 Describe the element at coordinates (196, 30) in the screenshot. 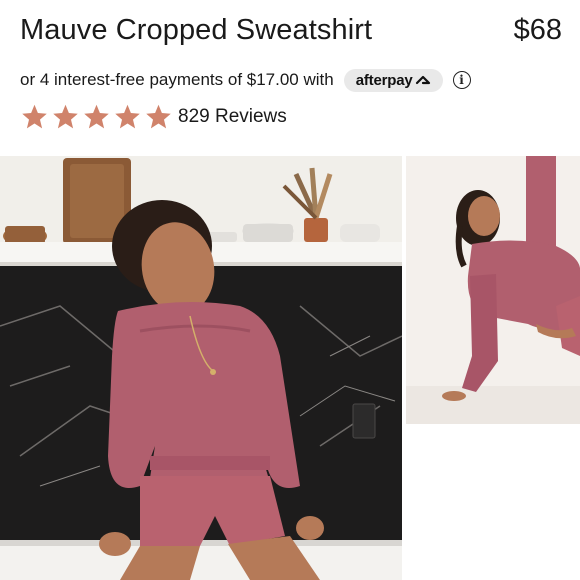

I see `product-title: Mauve Cropped Sweatshirt` at that location.